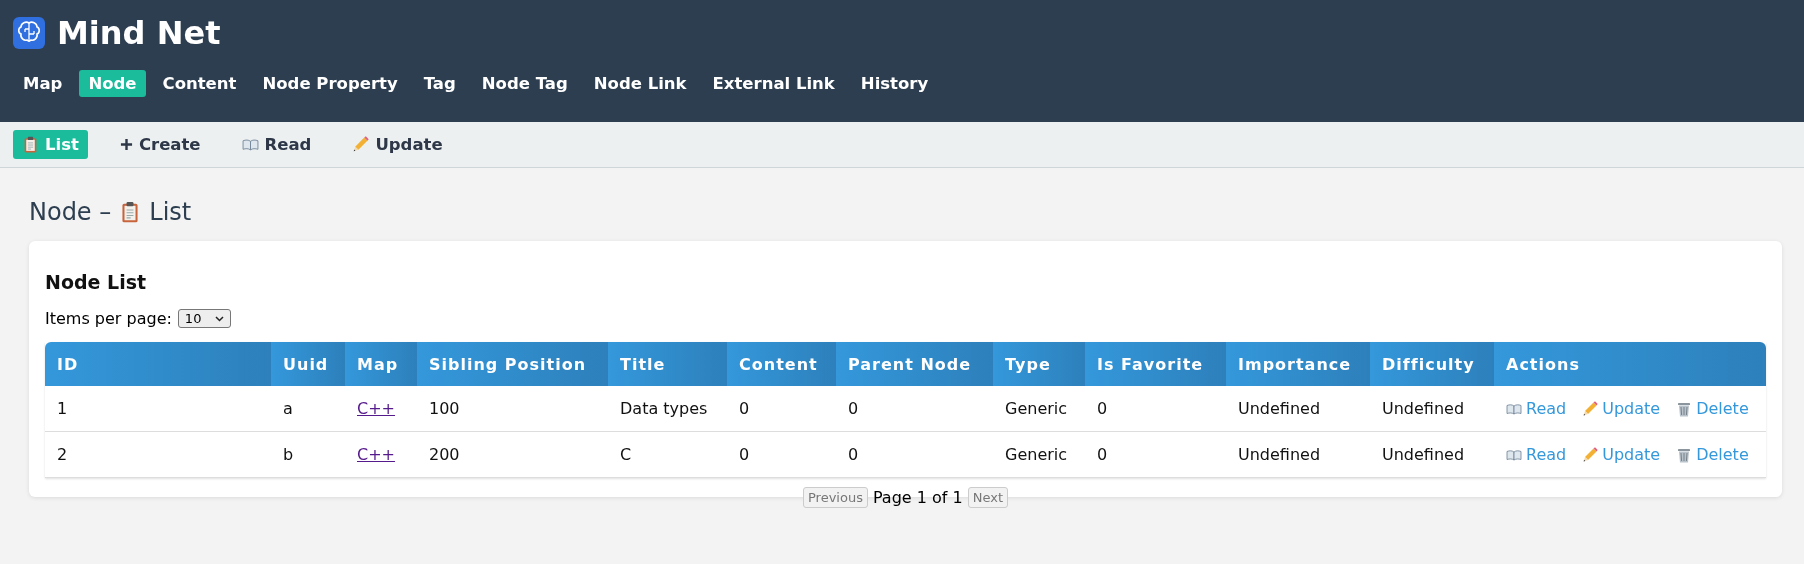 This screenshot has height=564, width=1804. I want to click on column-header: Uuid, so click(308, 364).